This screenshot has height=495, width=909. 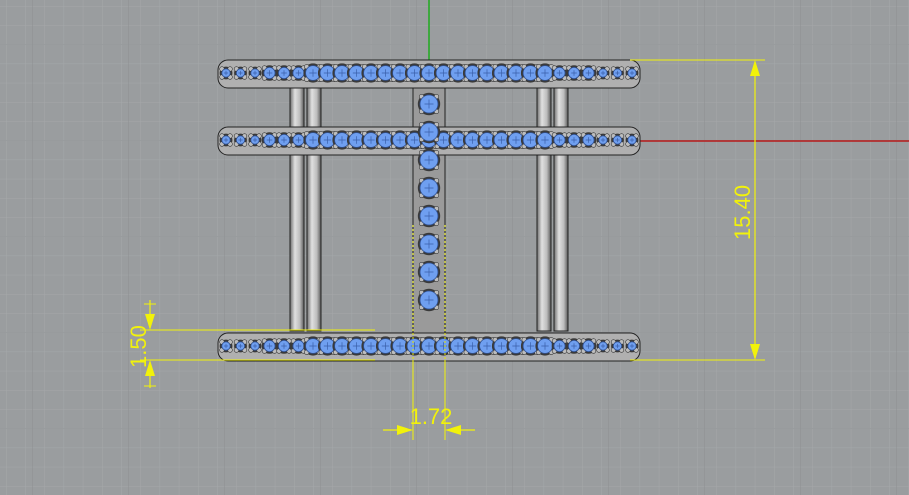 I want to click on dimension-value: 1.72, so click(x=431, y=416).